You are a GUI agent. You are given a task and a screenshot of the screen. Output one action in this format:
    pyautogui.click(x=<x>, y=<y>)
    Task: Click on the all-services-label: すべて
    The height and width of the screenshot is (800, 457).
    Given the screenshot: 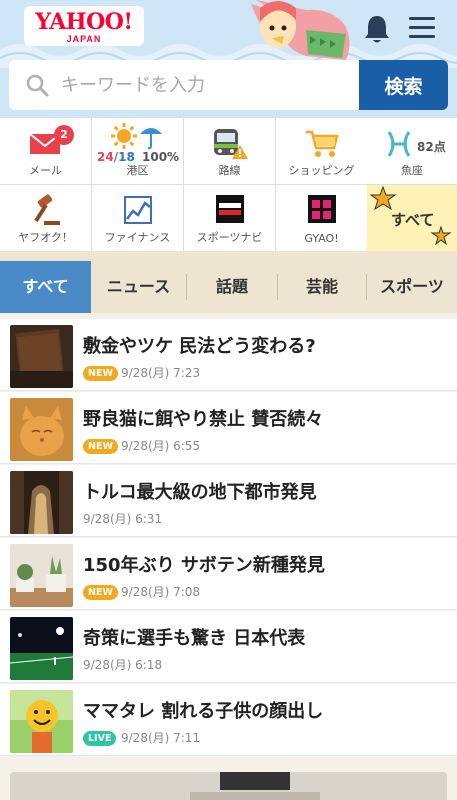 What is the action you would take?
    pyautogui.click(x=413, y=220)
    